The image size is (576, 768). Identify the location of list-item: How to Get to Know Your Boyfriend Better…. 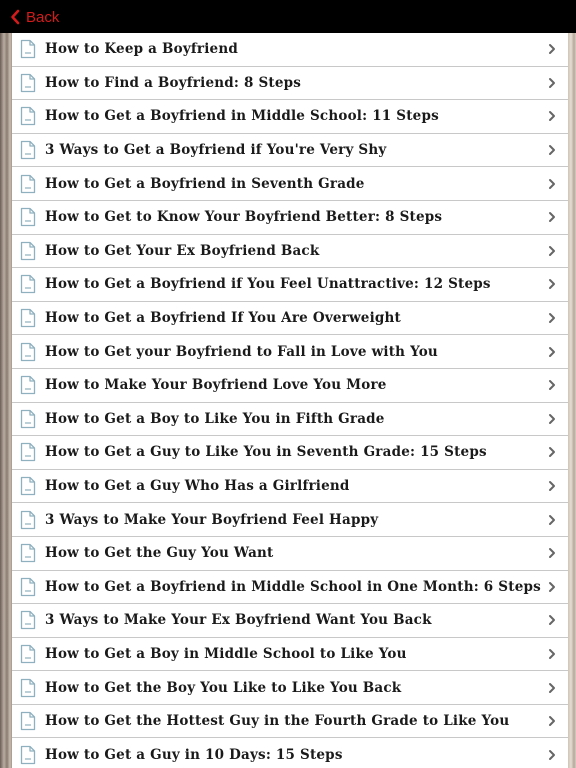
(290, 218).